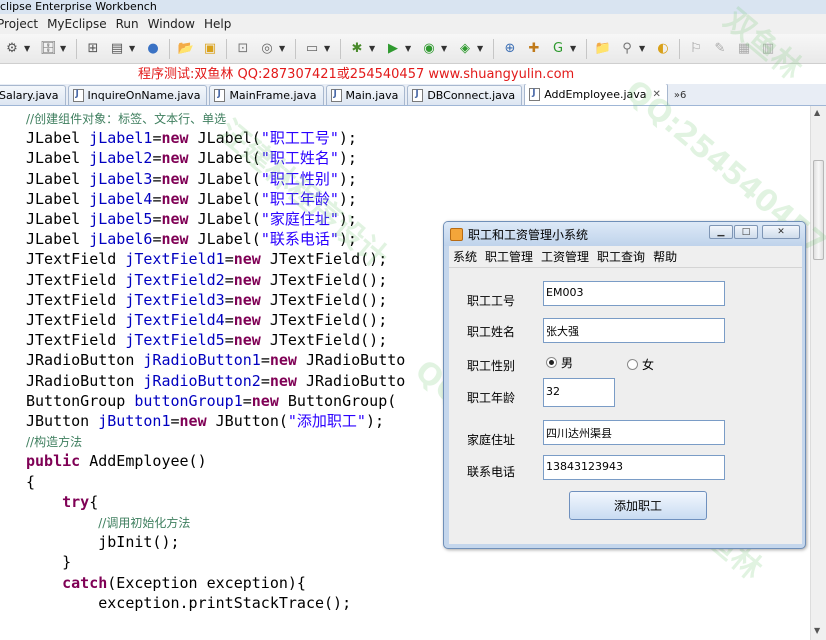  Describe the element at coordinates (243, 49) in the screenshot. I see `build-icon: ⊡` at that location.